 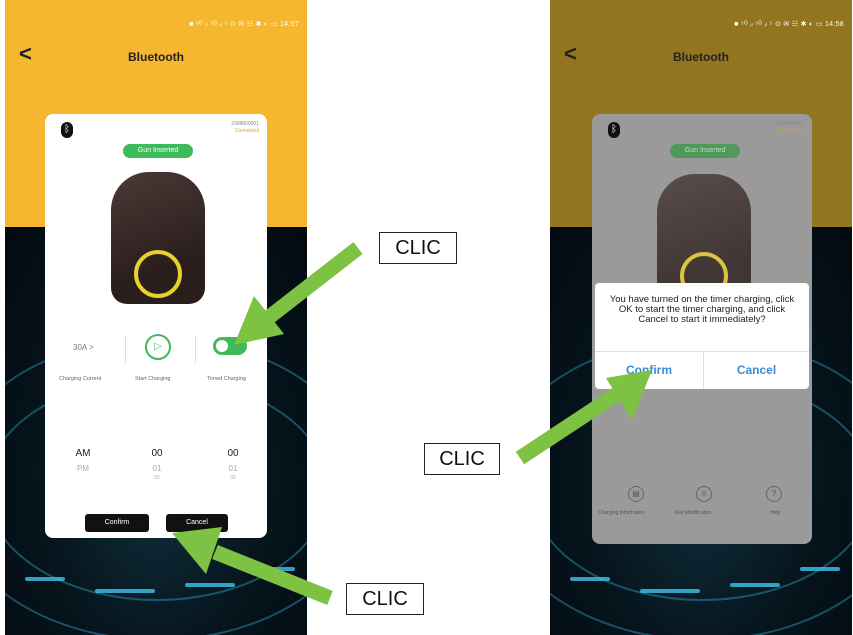 I want to click on toggle-knob, so click(x=222, y=346).